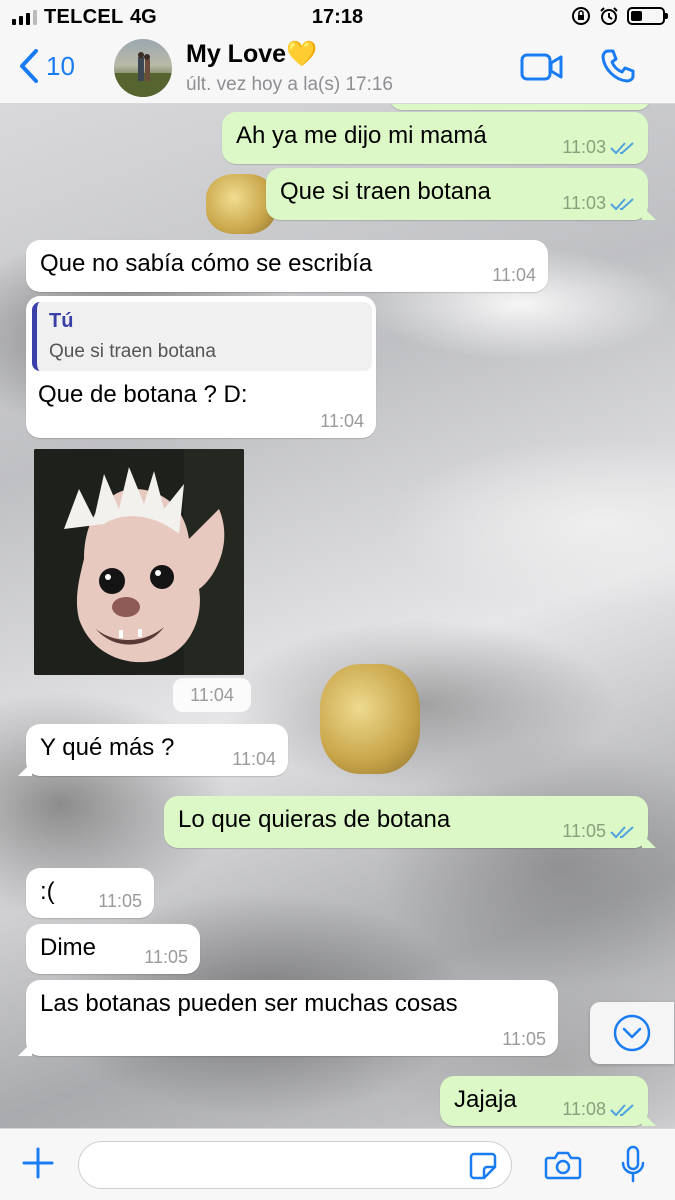  I want to click on message-bubble-outgoing: Lo que quieras de botana 11:05, so click(410, 822).